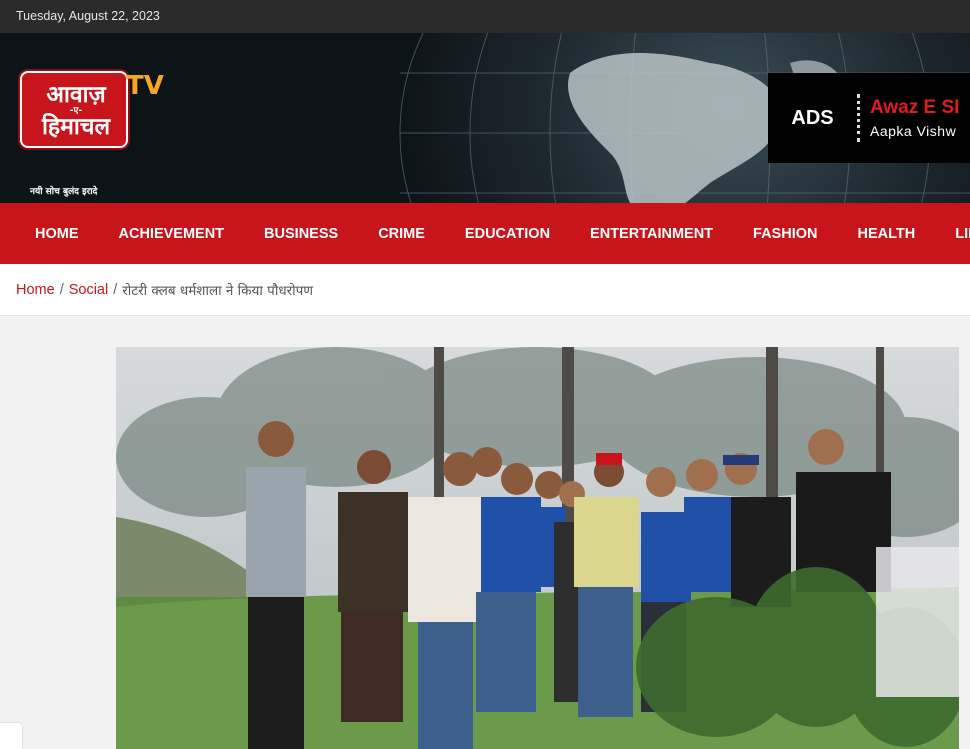 This screenshot has height=749, width=970. Describe the element at coordinates (64, 192) in the screenshot. I see `logo-tagline: नयी सोच बुलंद इरादे` at that location.